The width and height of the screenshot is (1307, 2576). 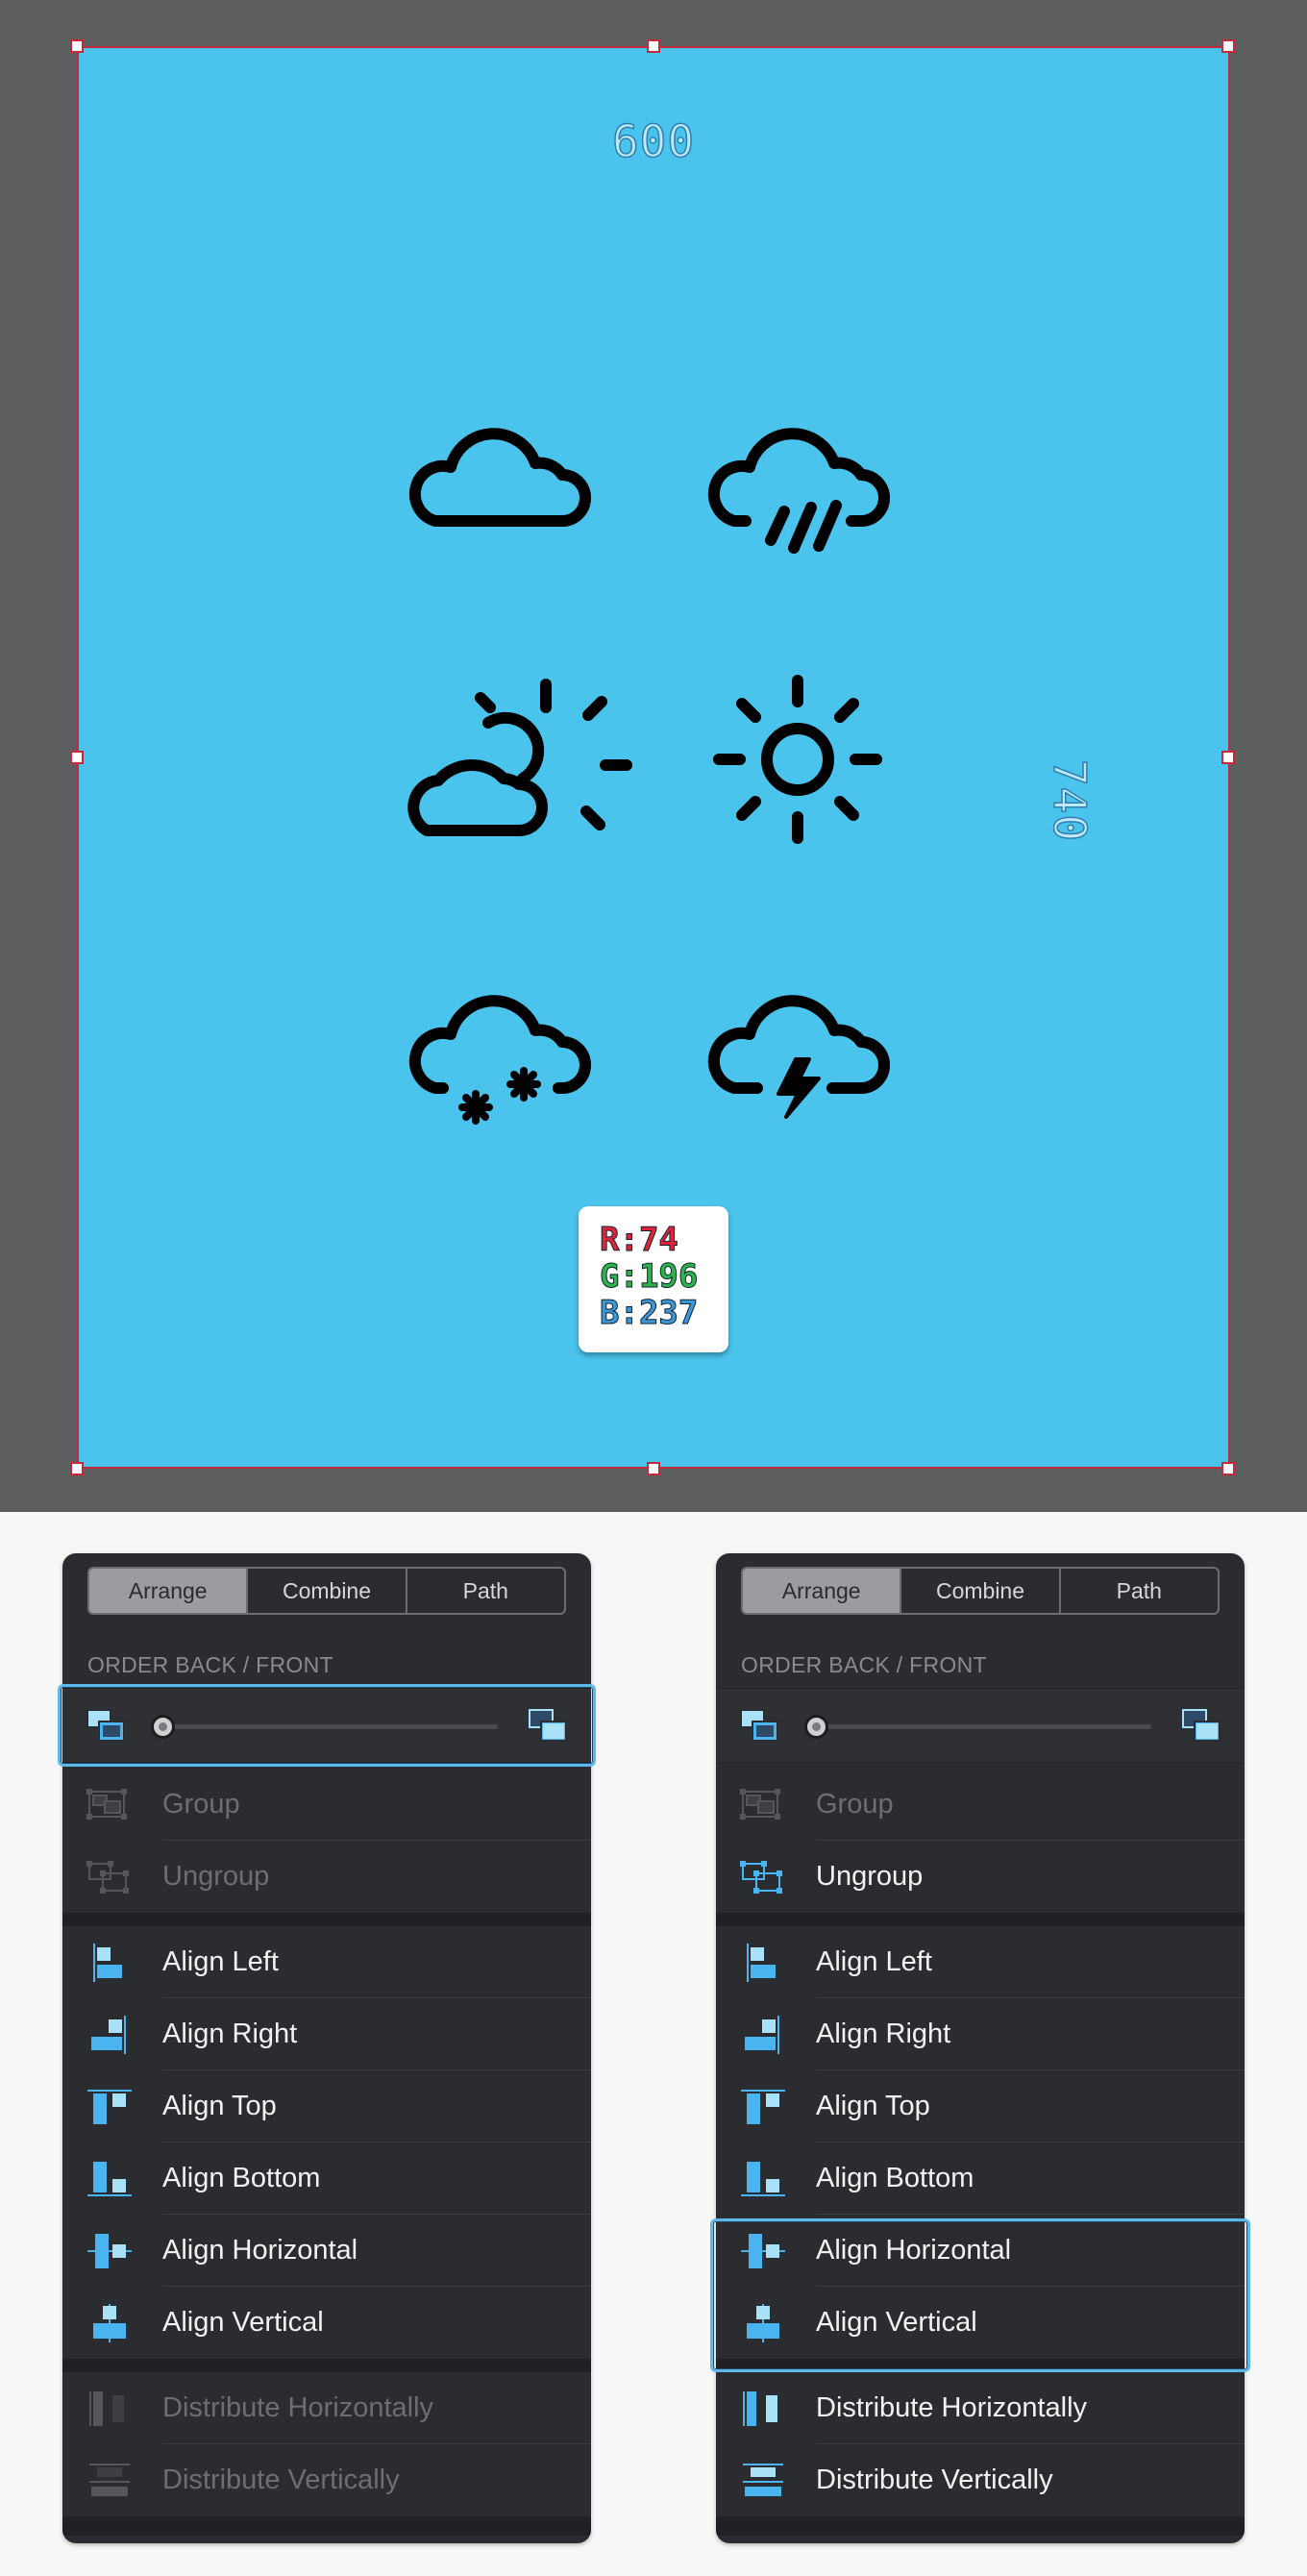 I want to click on resize-handle-bottom, so click(x=653, y=1468).